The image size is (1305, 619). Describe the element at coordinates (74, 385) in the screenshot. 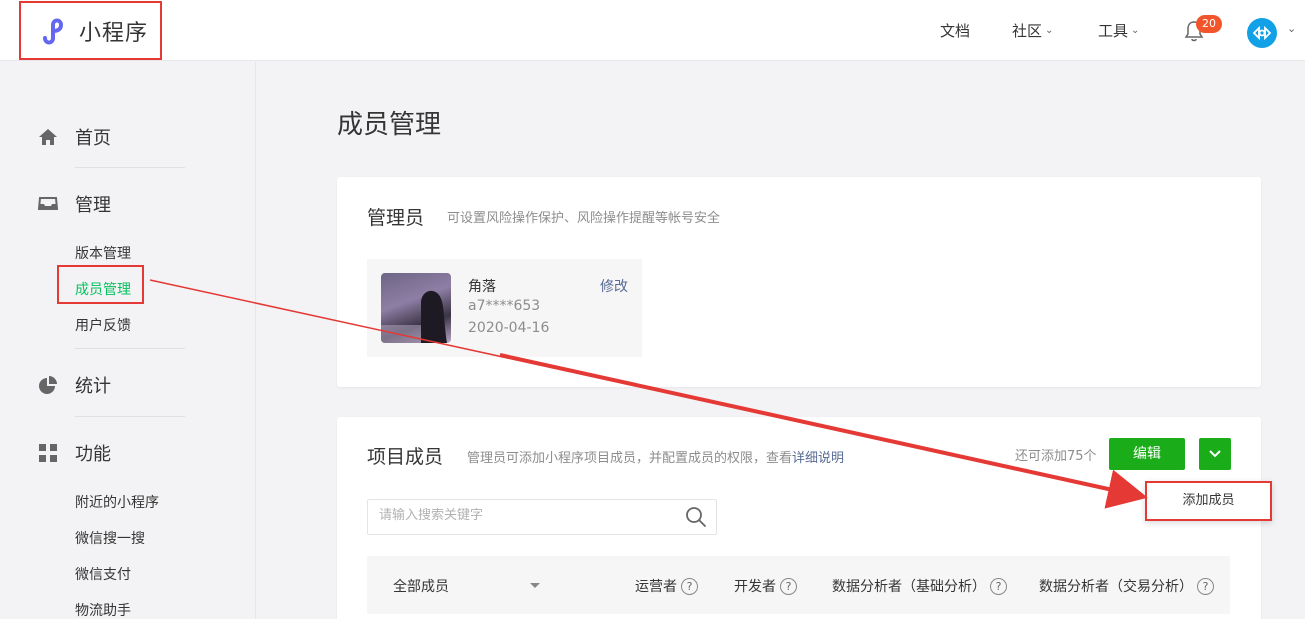

I see `sidebar-item-stats: 统计` at that location.